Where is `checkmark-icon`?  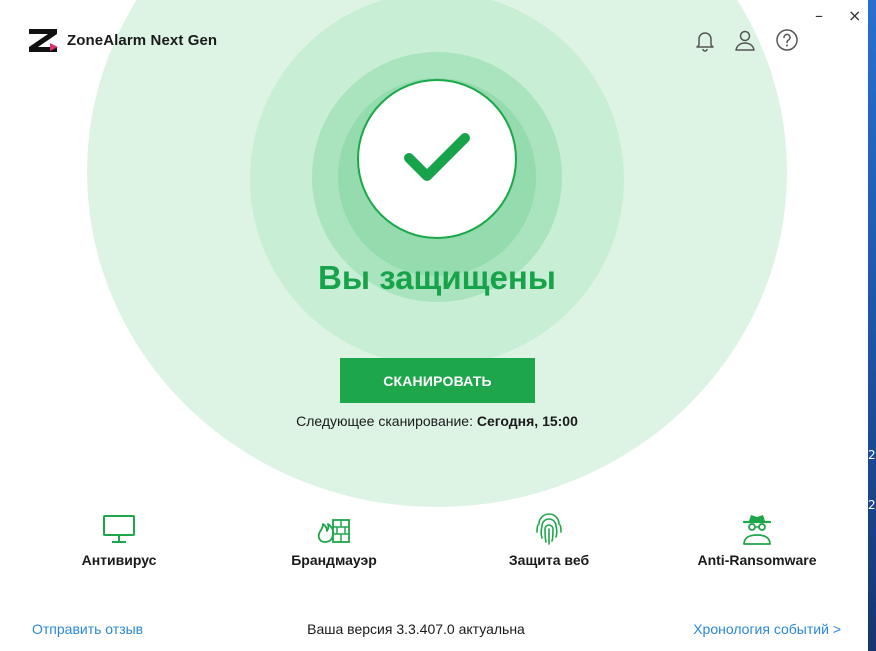 checkmark-icon is located at coordinates (437, 157).